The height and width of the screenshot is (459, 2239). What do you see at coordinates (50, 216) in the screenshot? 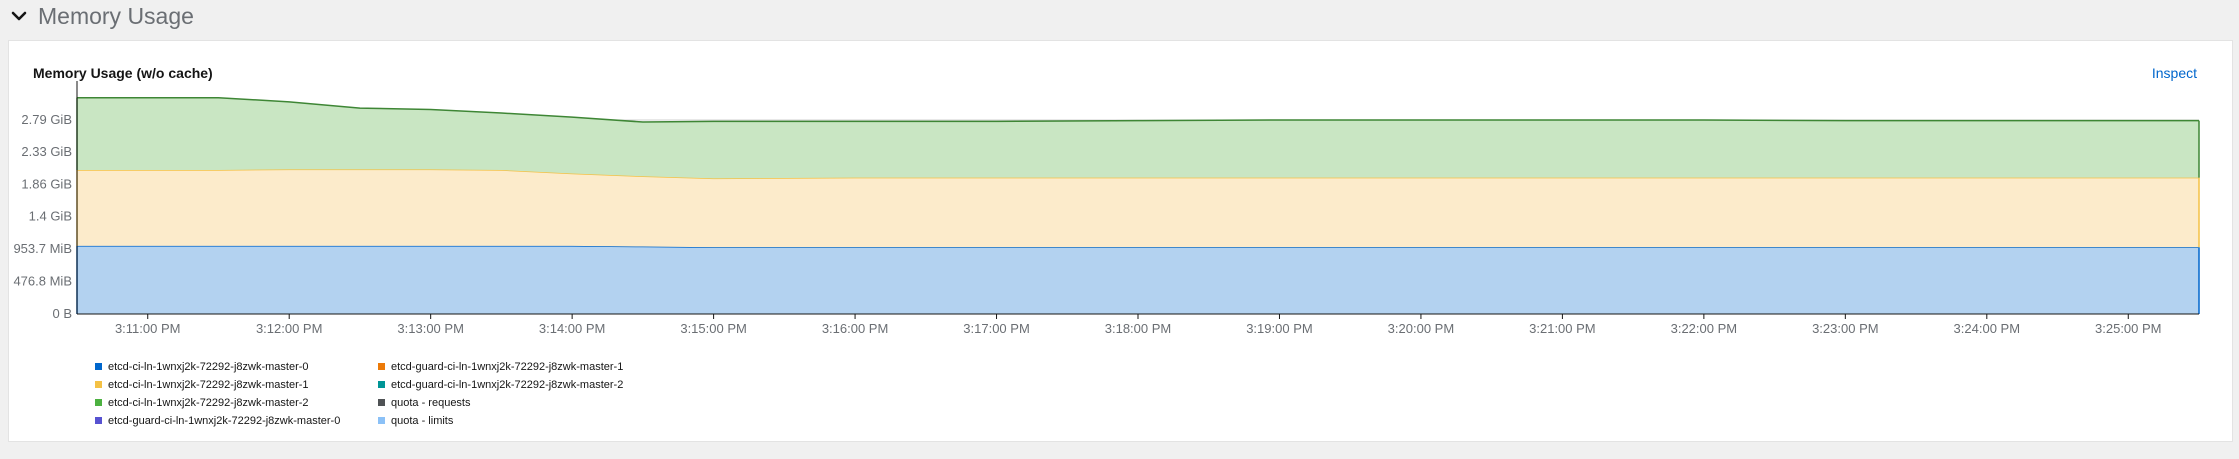
I see `y-tick-label: 1.4 GiB` at bounding box center [50, 216].